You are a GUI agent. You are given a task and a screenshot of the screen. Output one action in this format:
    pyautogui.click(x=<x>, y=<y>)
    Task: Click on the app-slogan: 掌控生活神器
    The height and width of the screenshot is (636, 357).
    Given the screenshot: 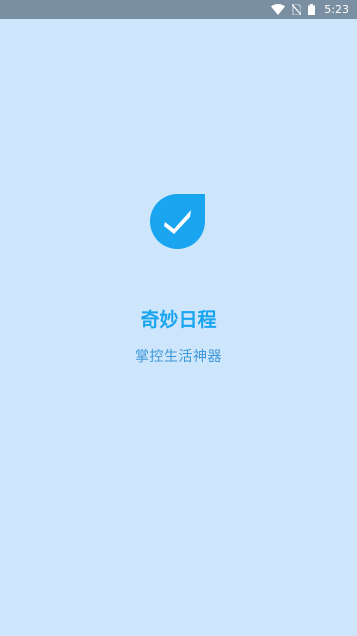 What is the action you would take?
    pyautogui.click(x=178, y=357)
    